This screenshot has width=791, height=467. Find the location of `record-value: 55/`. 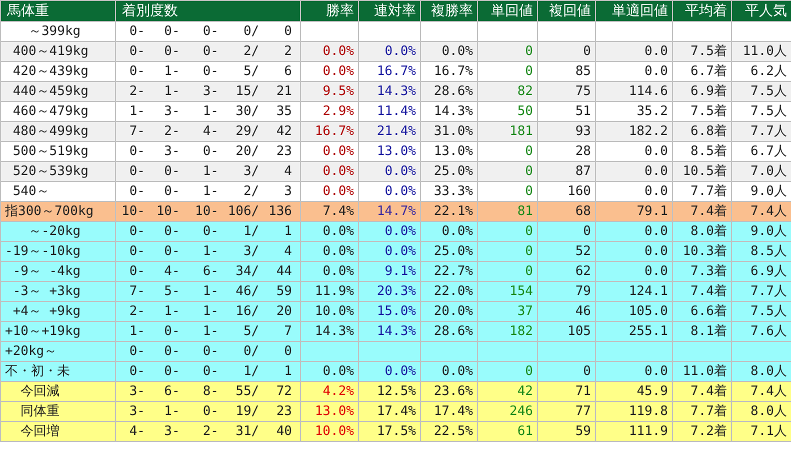

record-value: 55/ is located at coordinates (247, 391).